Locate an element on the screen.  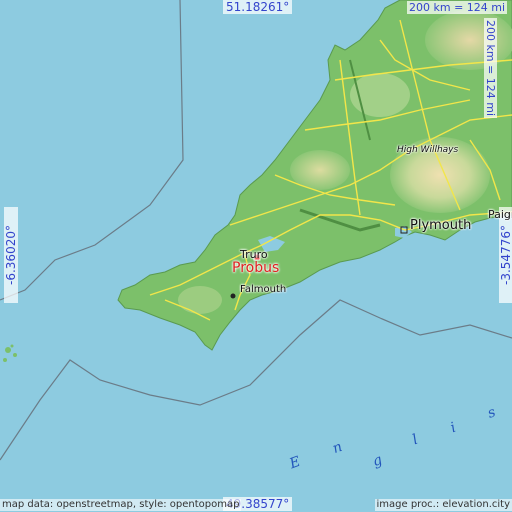
scale-vertical-label: 200 km = 124 mi is located at coordinates (490, 68).